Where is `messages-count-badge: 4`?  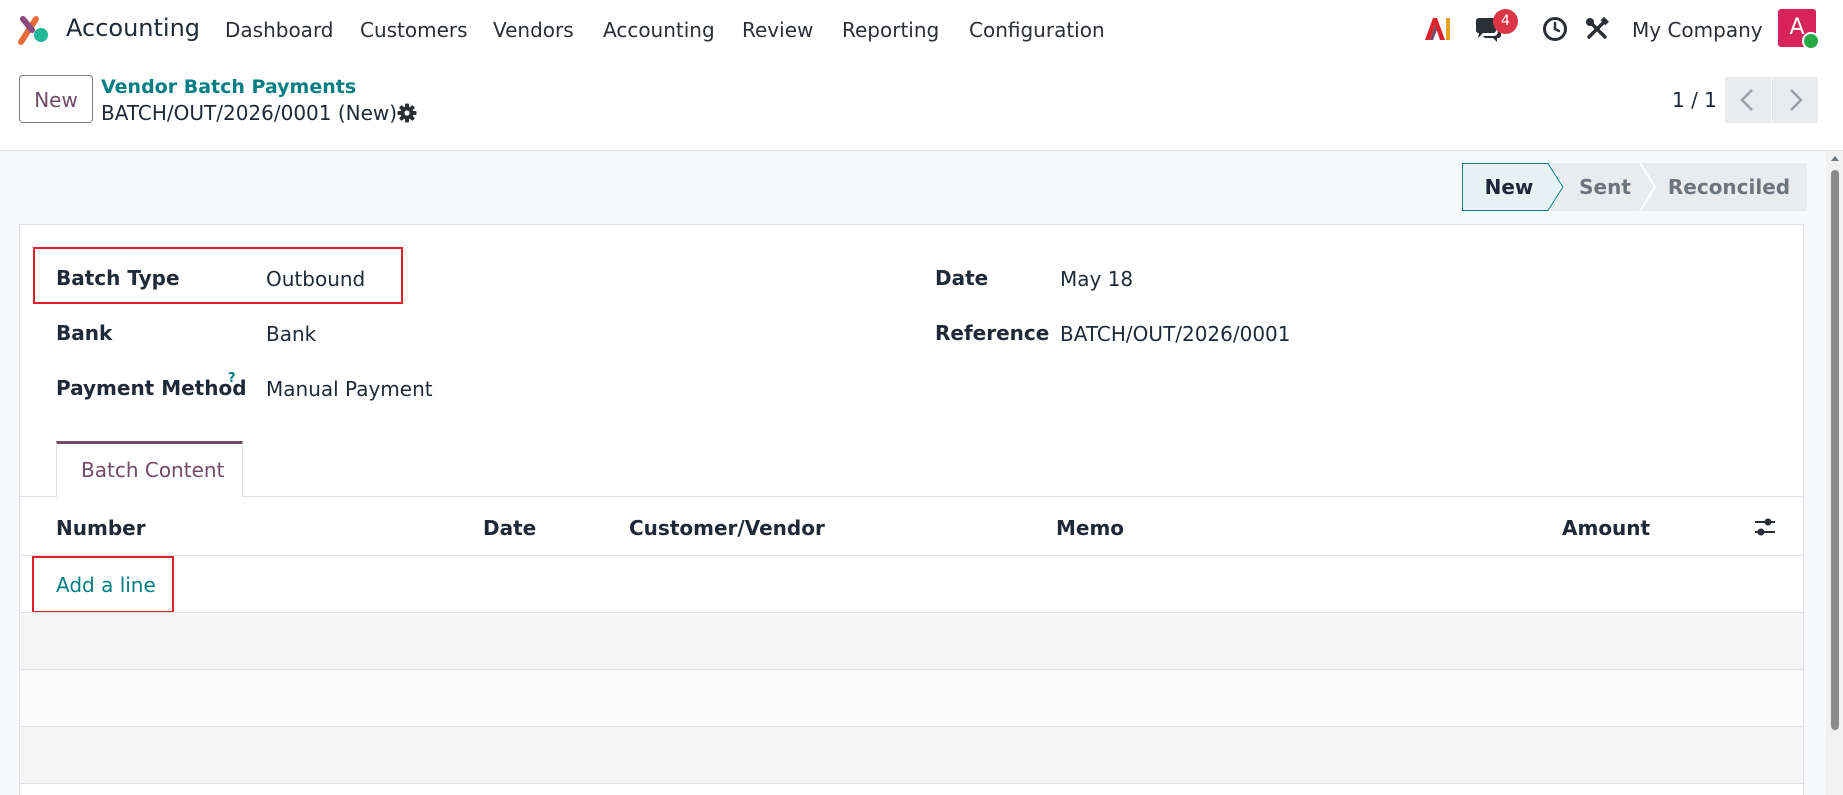
messages-count-badge: 4 is located at coordinates (1505, 21).